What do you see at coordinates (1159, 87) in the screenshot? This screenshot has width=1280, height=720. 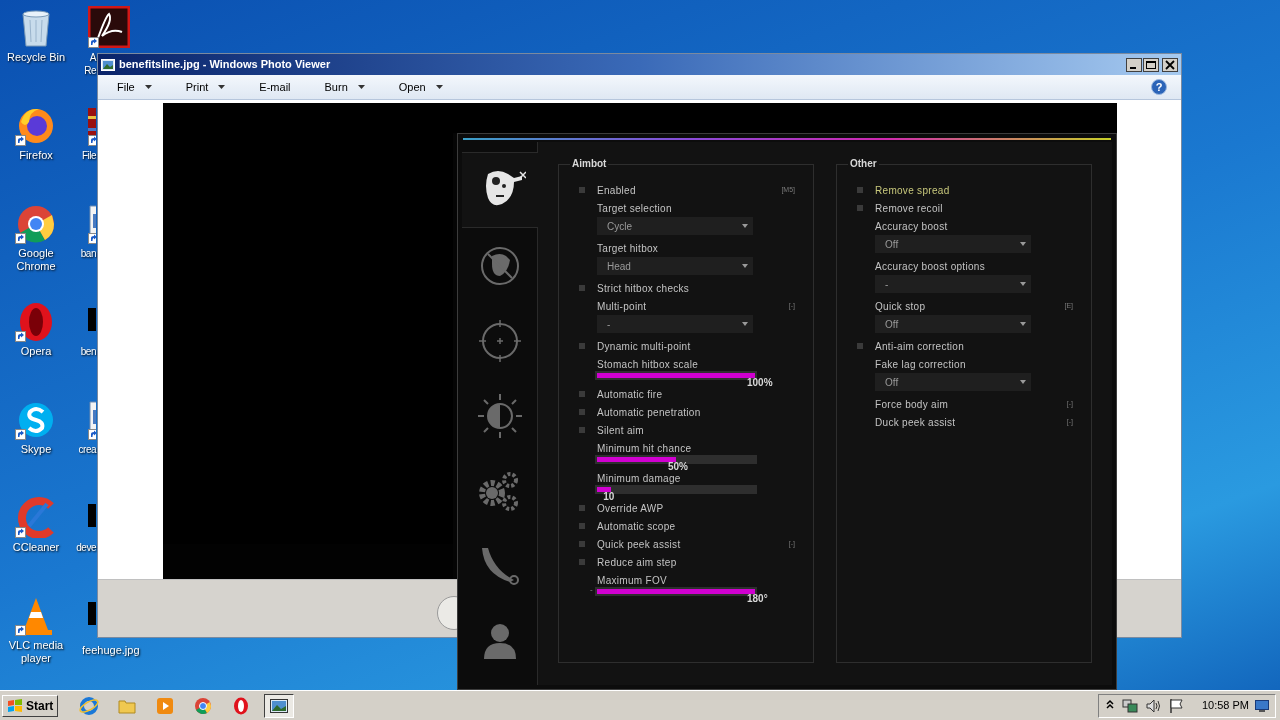 I see `help-button: ?` at bounding box center [1159, 87].